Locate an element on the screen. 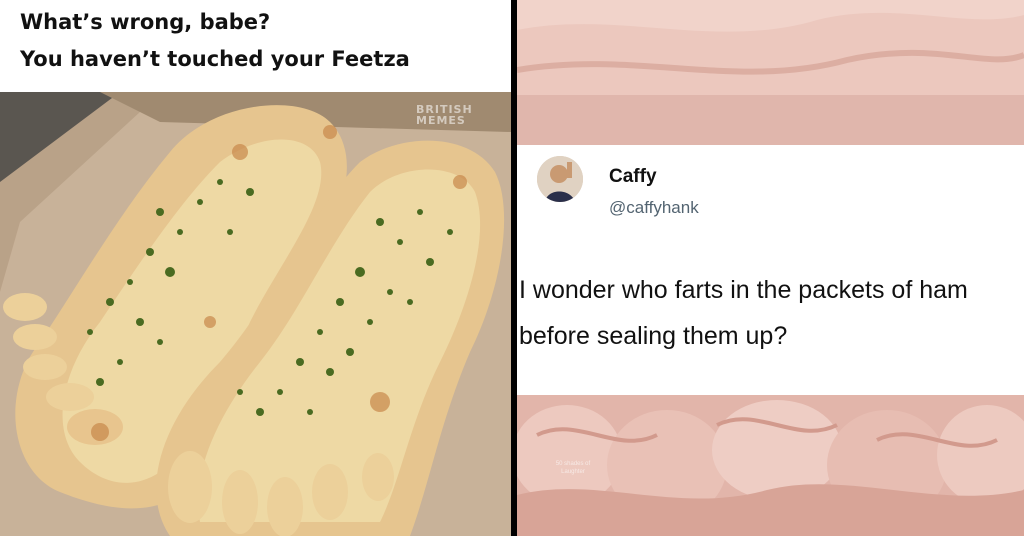 The height and width of the screenshot is (536, 1024). caption-line-1: What’s wrong, babe? is located at coordinates (145, 22).